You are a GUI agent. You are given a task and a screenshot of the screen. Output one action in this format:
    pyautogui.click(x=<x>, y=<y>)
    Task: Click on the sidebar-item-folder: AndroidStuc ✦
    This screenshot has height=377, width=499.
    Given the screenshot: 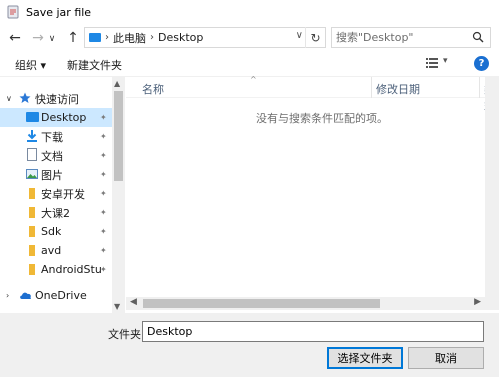 What is the action you would take?
    pyautogui.click(x=56, y=269)
    